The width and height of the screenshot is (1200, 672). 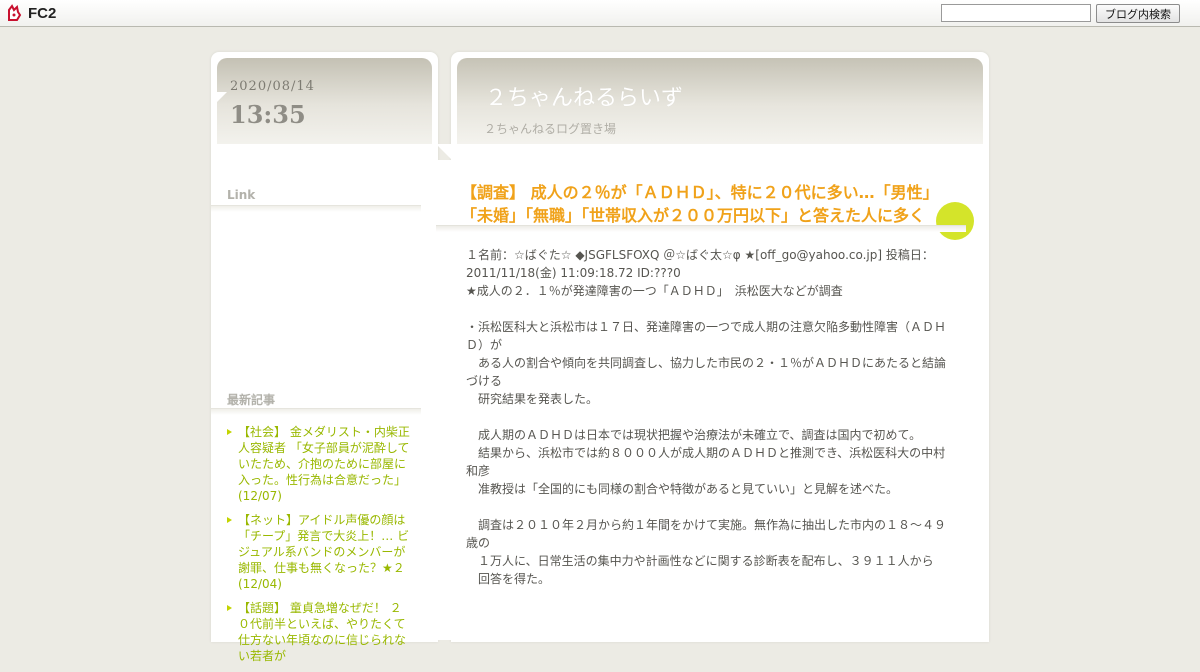 I want to click on entry-divider, so click(x=701, y=228).